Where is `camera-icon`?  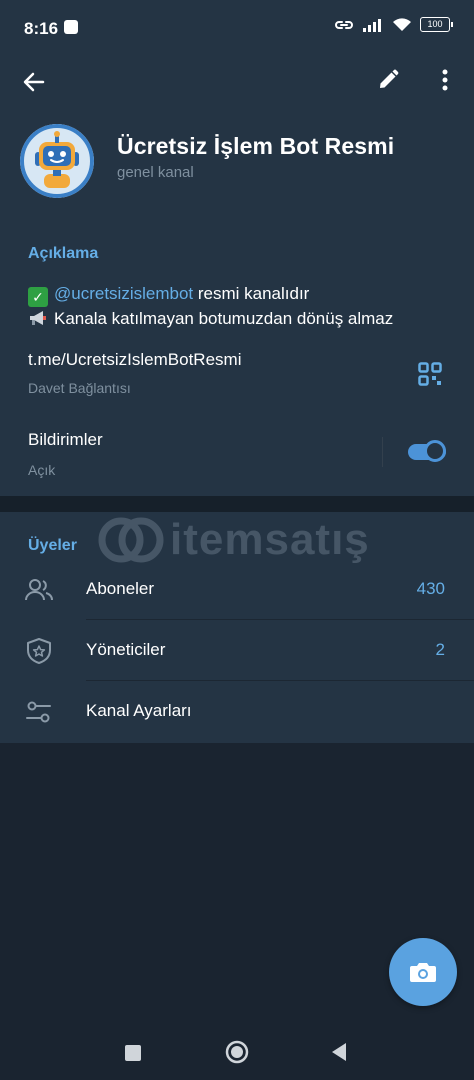
camera-icon is located at coordinates (423, 972).